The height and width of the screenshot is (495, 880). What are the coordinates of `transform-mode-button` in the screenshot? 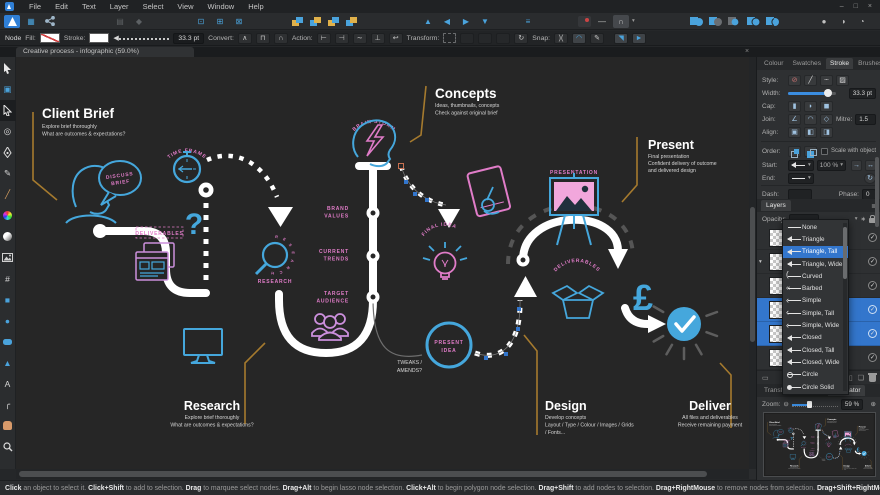 It's located at (450, 38).